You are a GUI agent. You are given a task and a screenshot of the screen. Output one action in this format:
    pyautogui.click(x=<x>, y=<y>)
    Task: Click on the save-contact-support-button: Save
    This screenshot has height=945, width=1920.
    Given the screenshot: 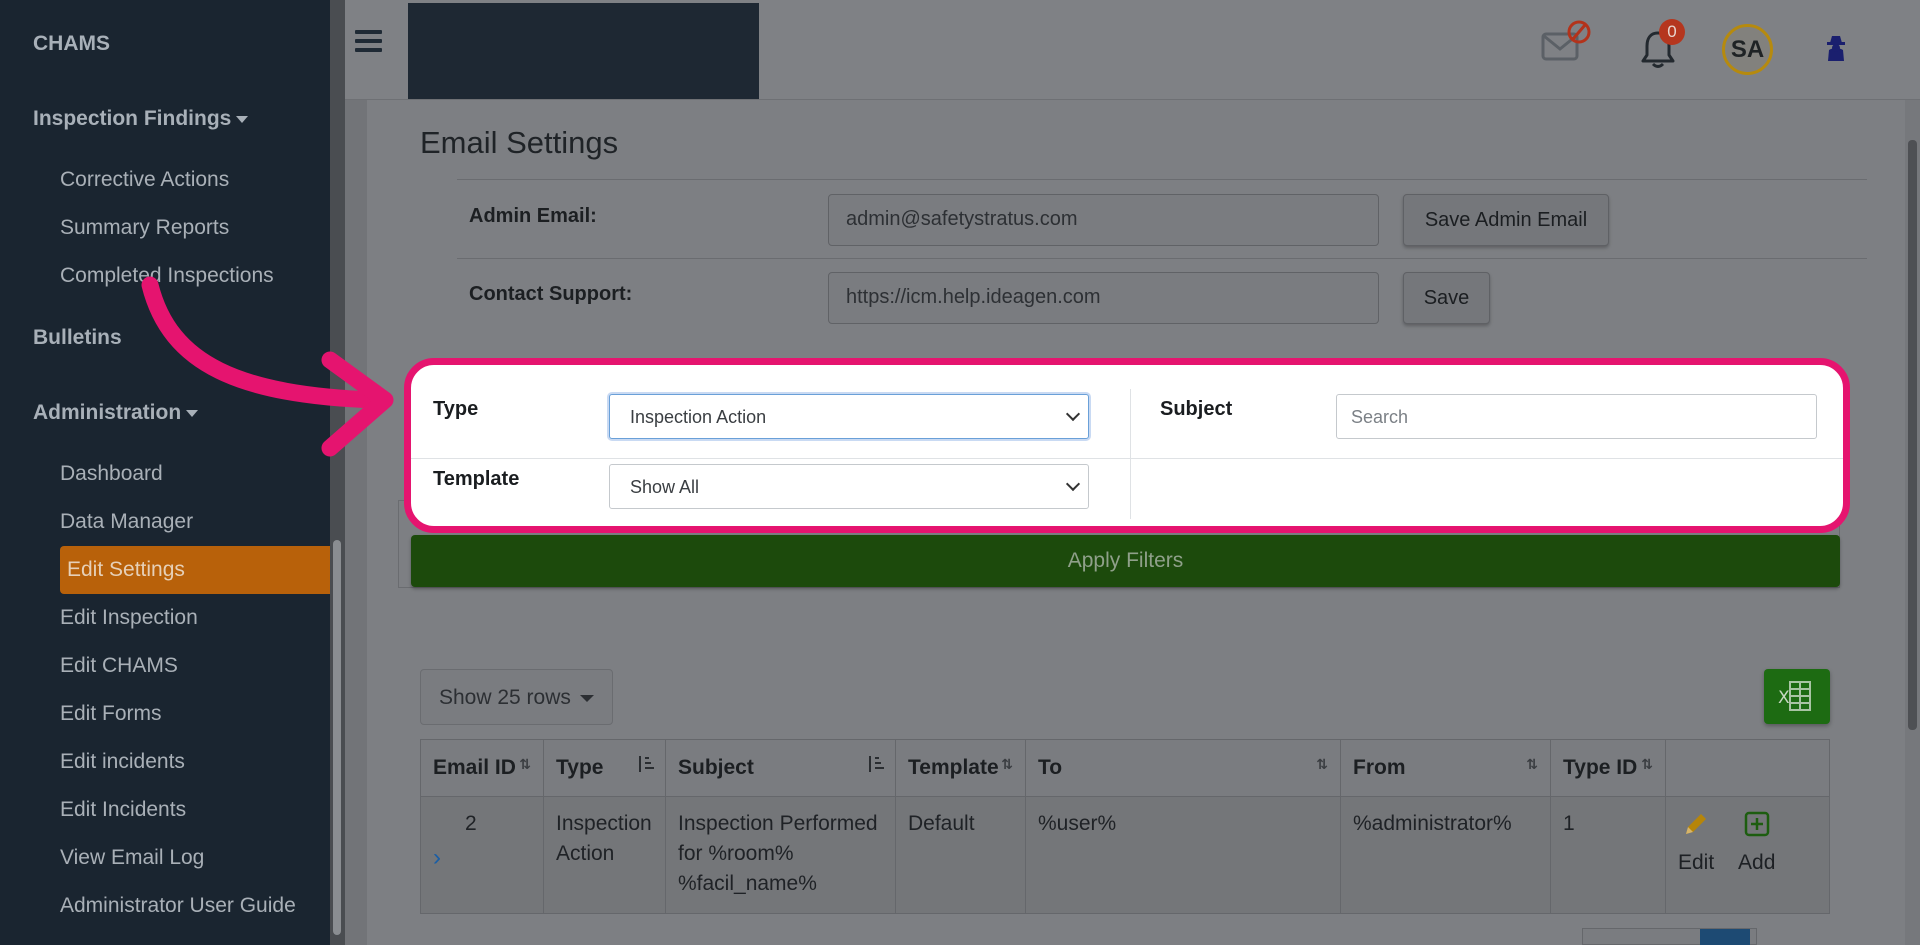 What is the action you would take?
    pyautogui.click(x=1446, y=298)
    